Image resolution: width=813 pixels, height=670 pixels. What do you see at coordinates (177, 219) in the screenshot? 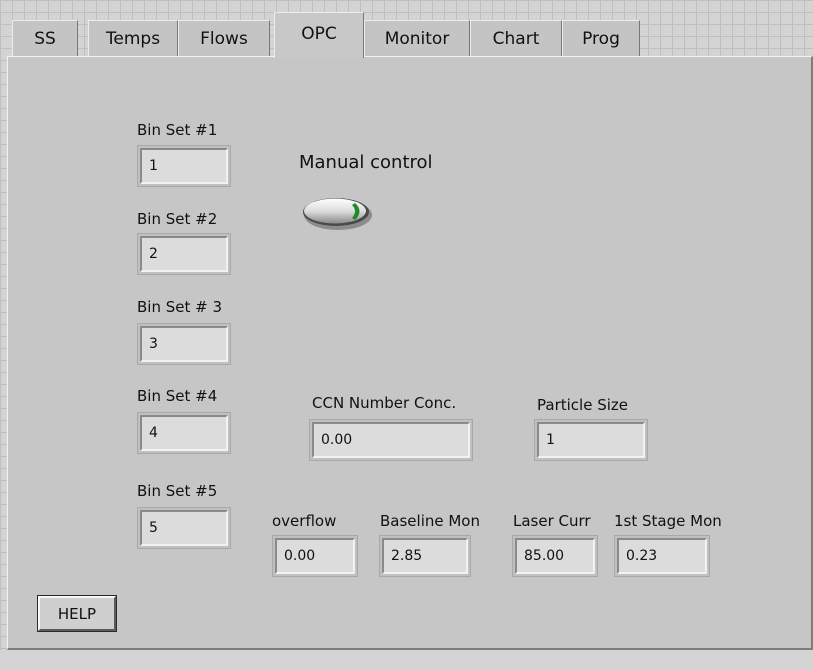
I see `bin-set-2-label: Bin Set #2` at bounding box center [177, 219].